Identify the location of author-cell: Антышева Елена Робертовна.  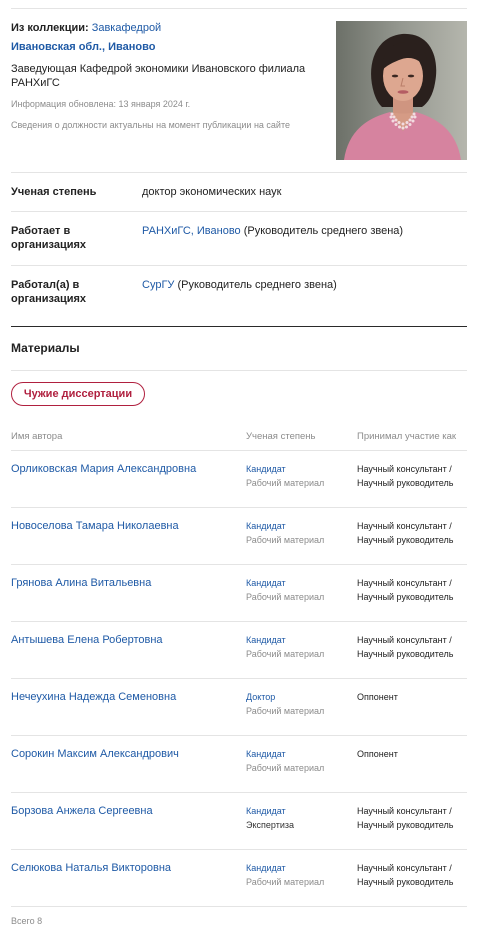
(128, 655).